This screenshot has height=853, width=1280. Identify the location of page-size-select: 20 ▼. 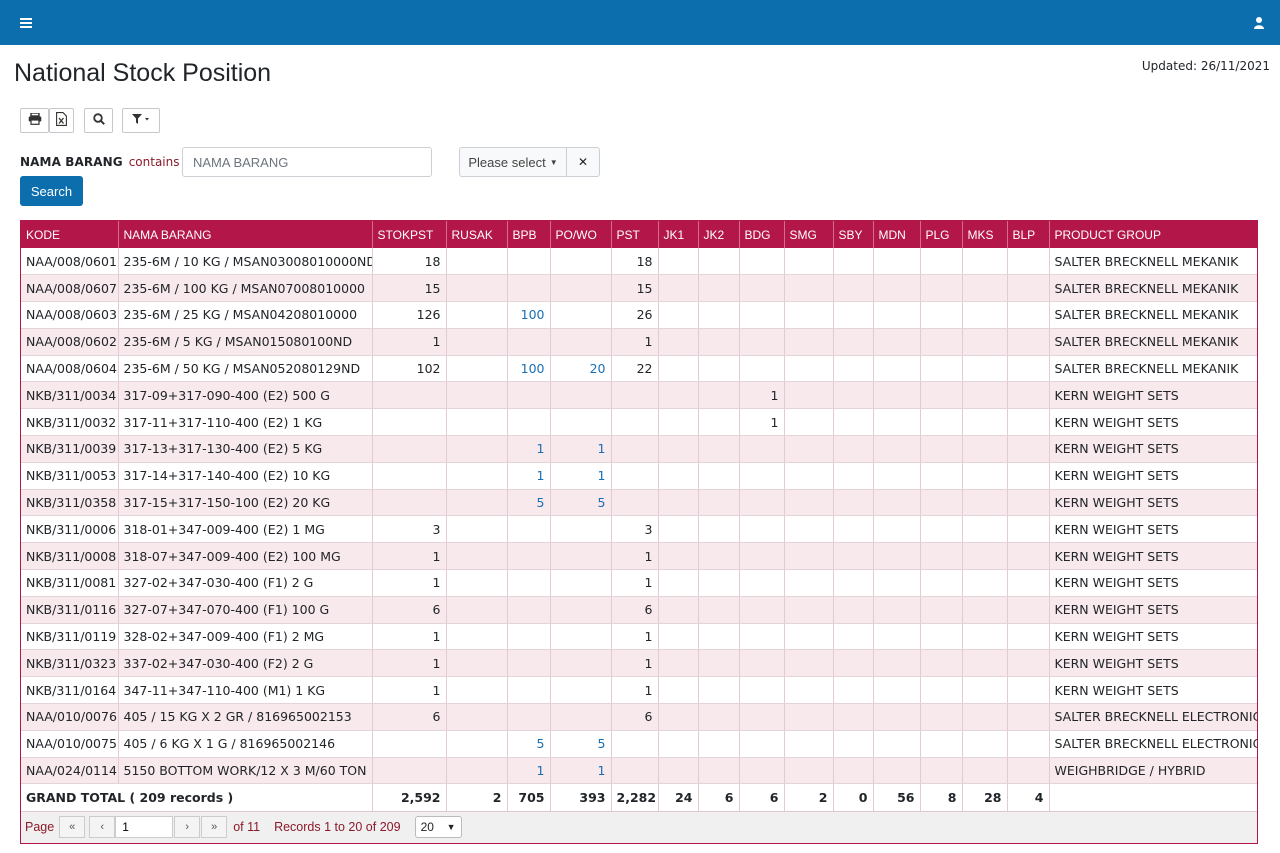
(438, 827).